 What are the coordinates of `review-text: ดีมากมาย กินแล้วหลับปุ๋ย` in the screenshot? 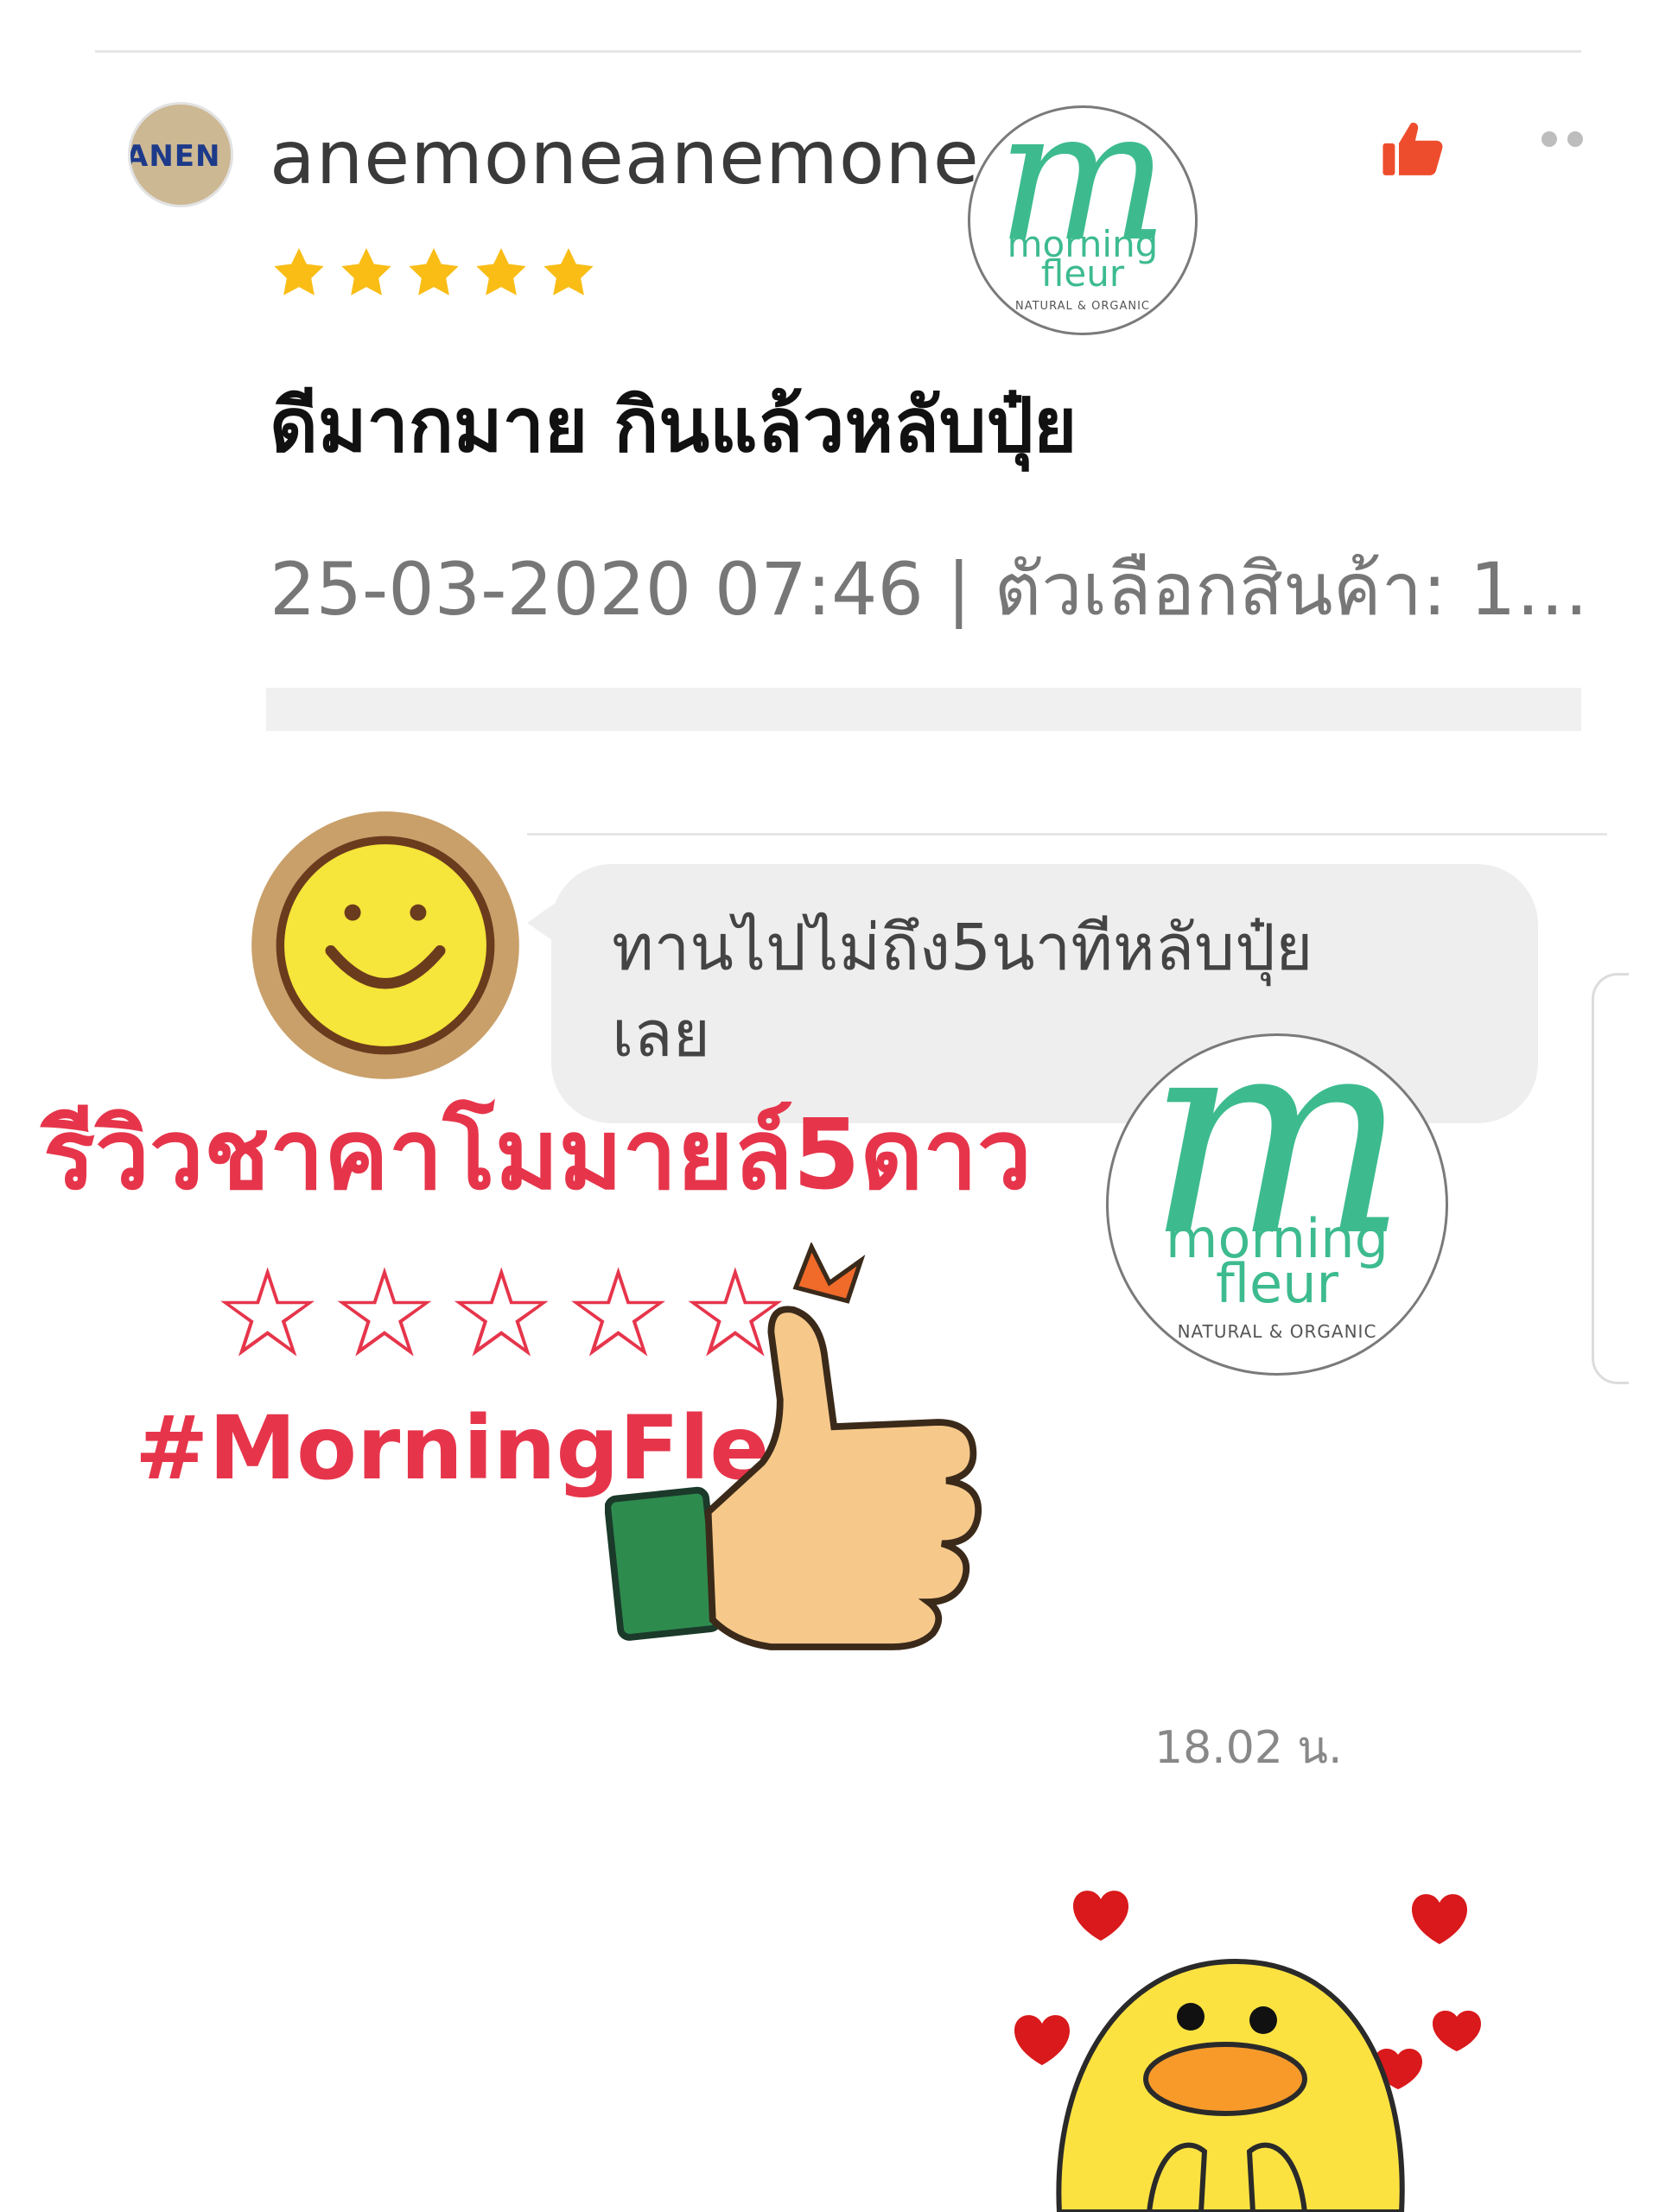 It's located at (673, 426).